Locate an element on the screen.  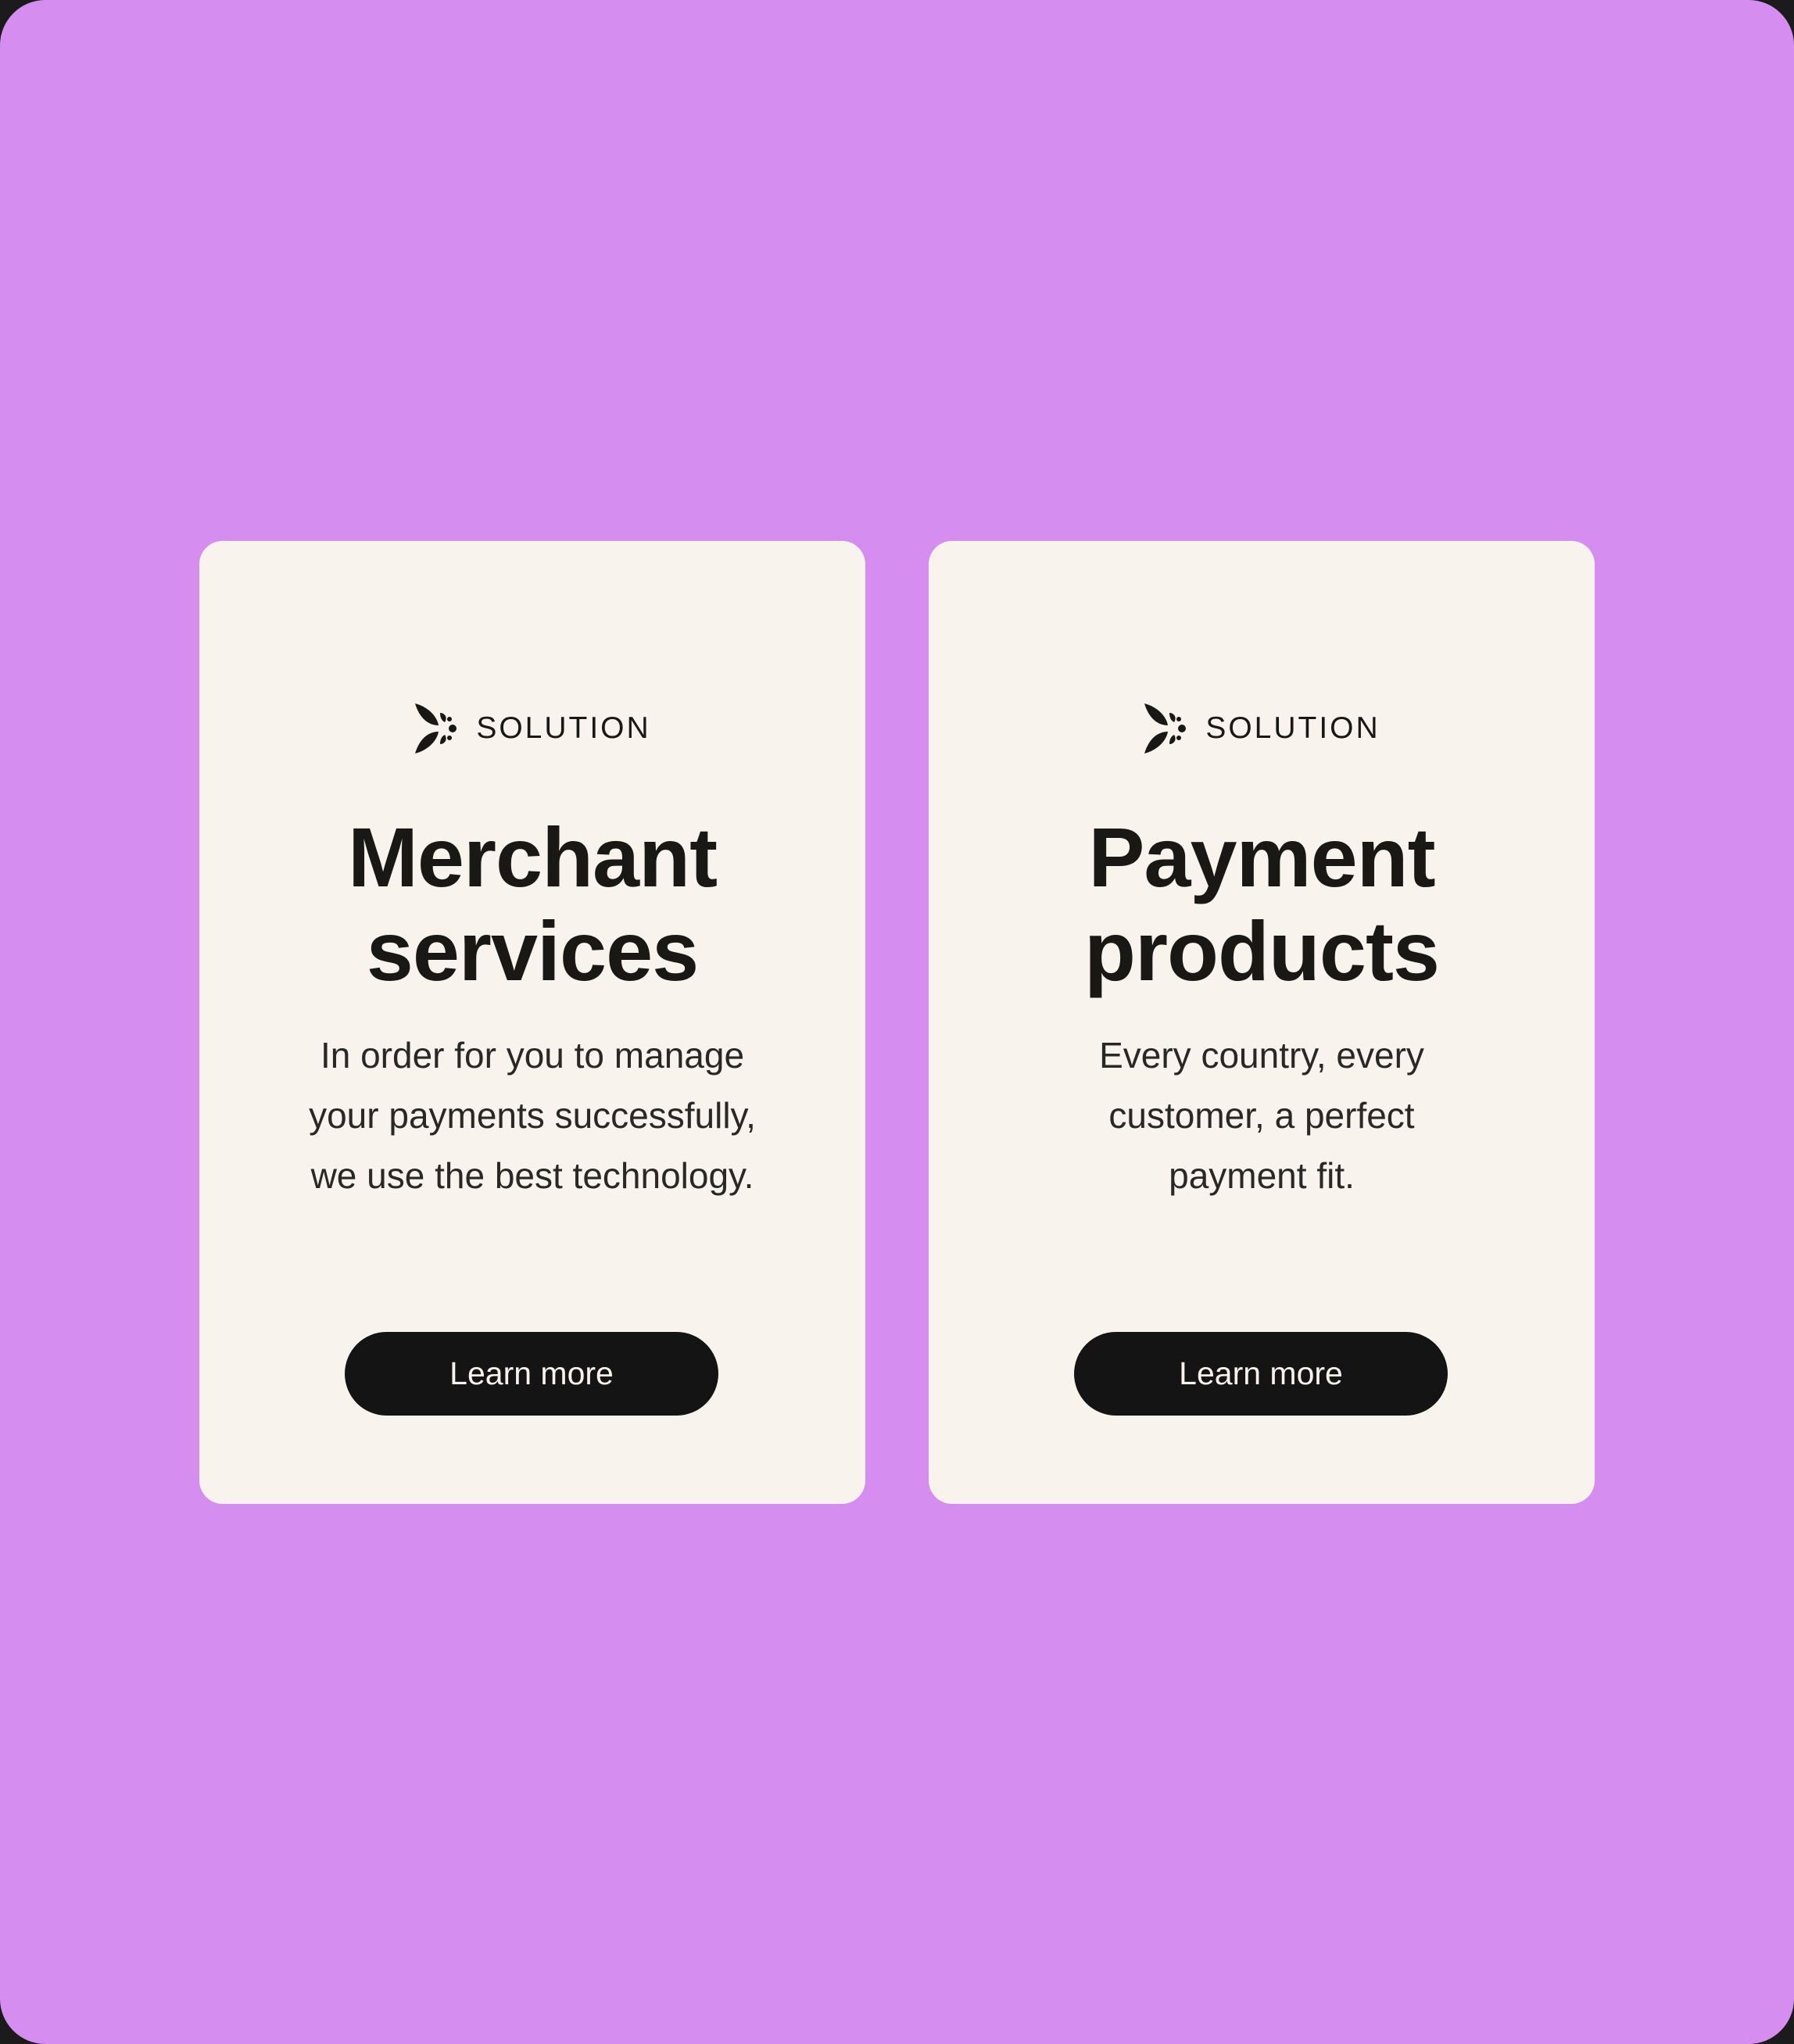
card-title: Merchant services is located at coordinates (532, 904).